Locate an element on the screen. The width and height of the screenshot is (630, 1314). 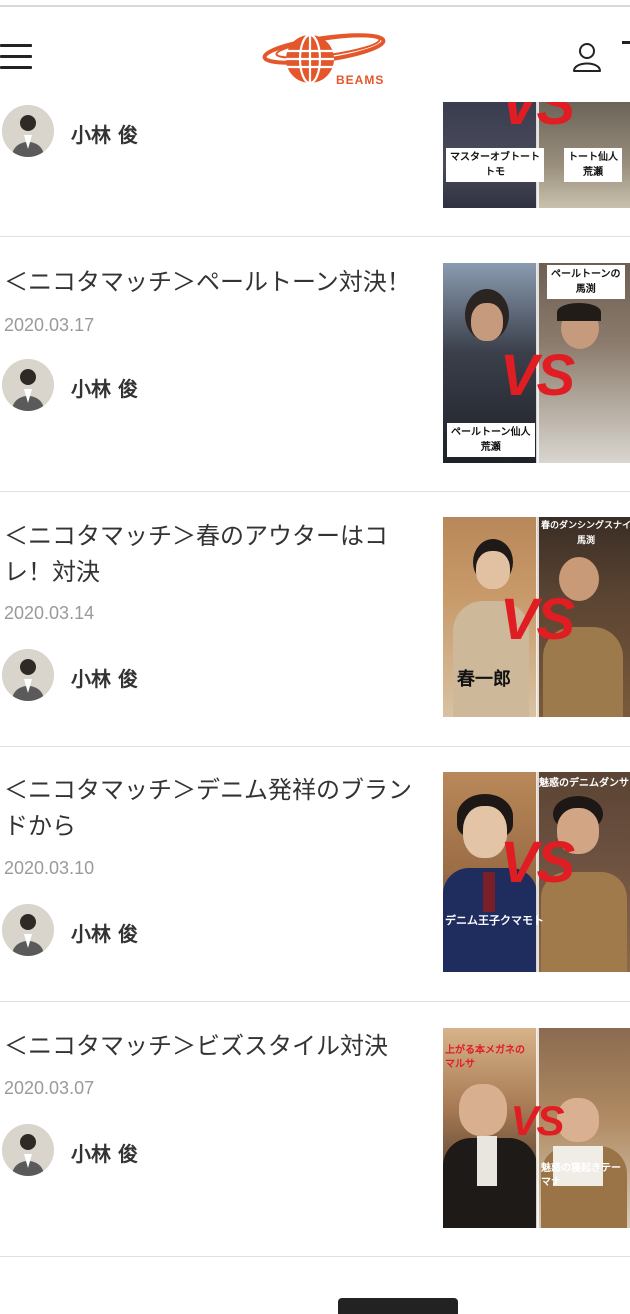
cut-off-icon is located at coordinates (626, 42).